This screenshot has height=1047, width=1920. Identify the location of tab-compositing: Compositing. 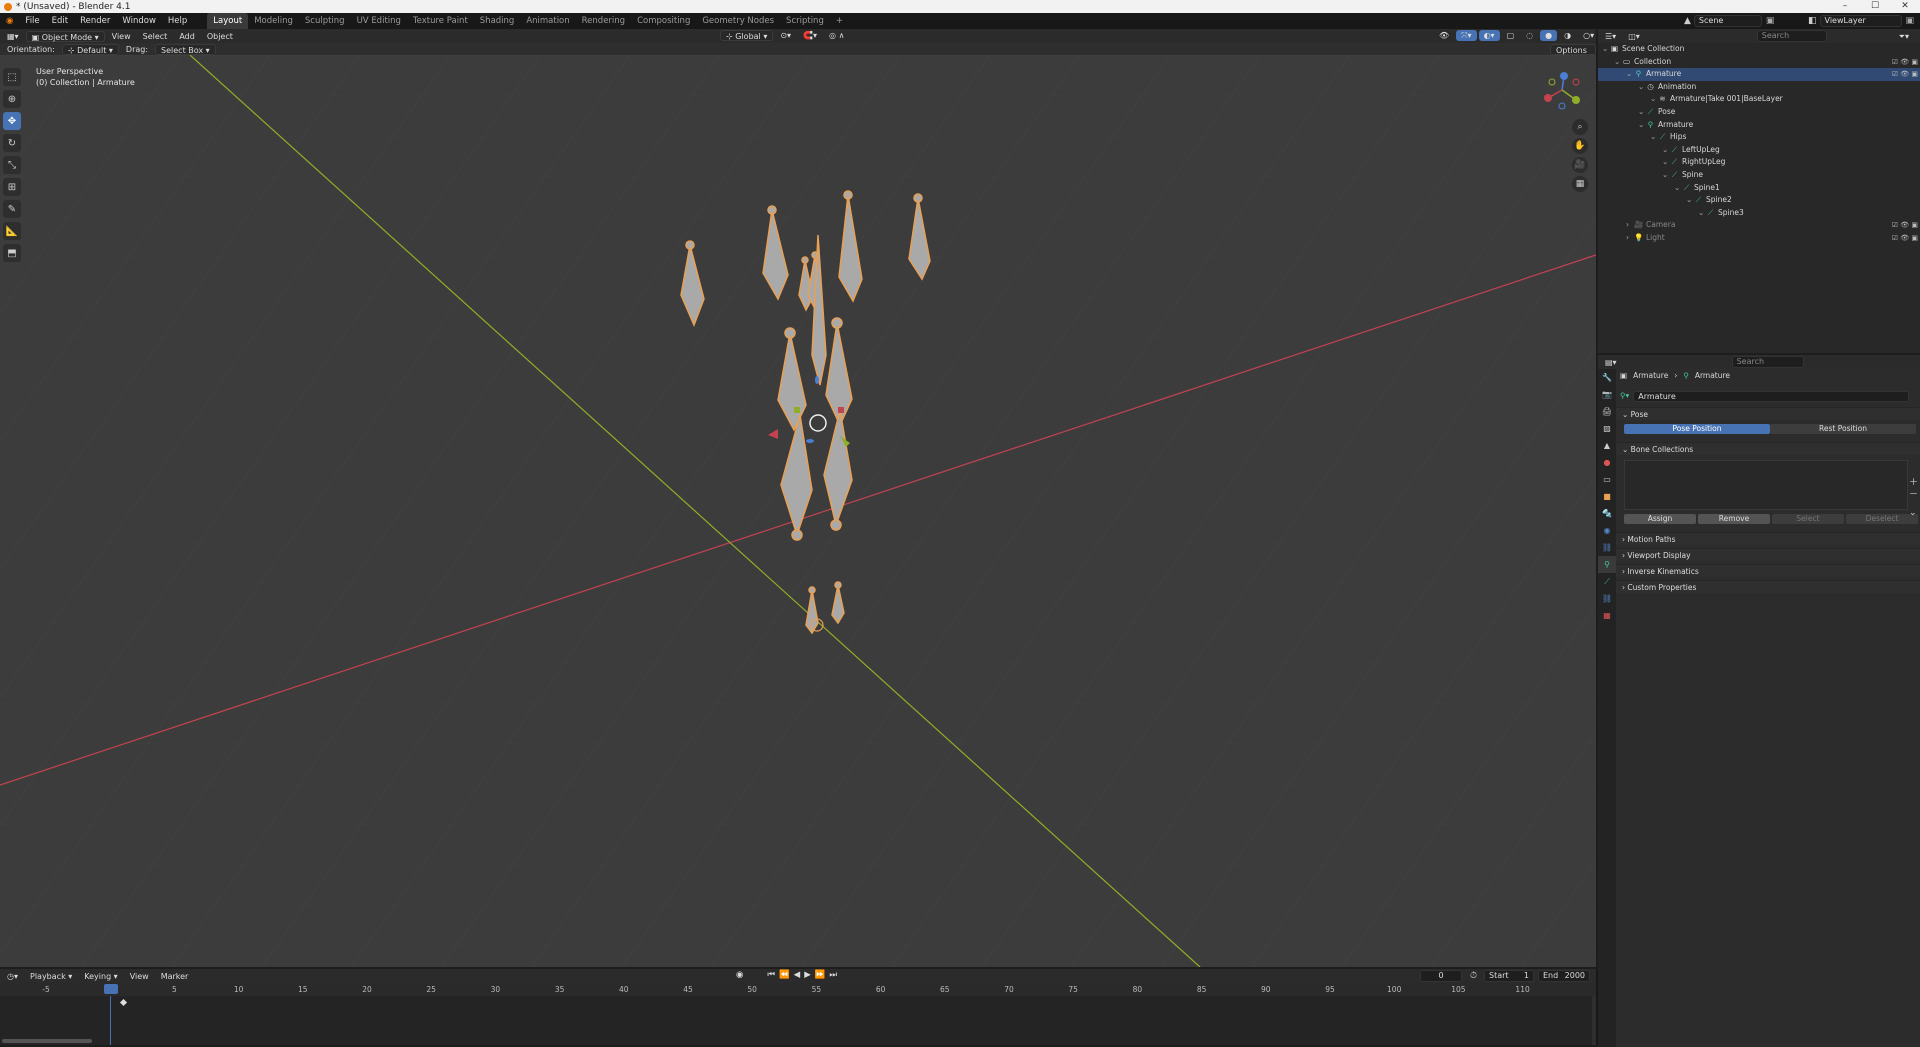
(663, 21).